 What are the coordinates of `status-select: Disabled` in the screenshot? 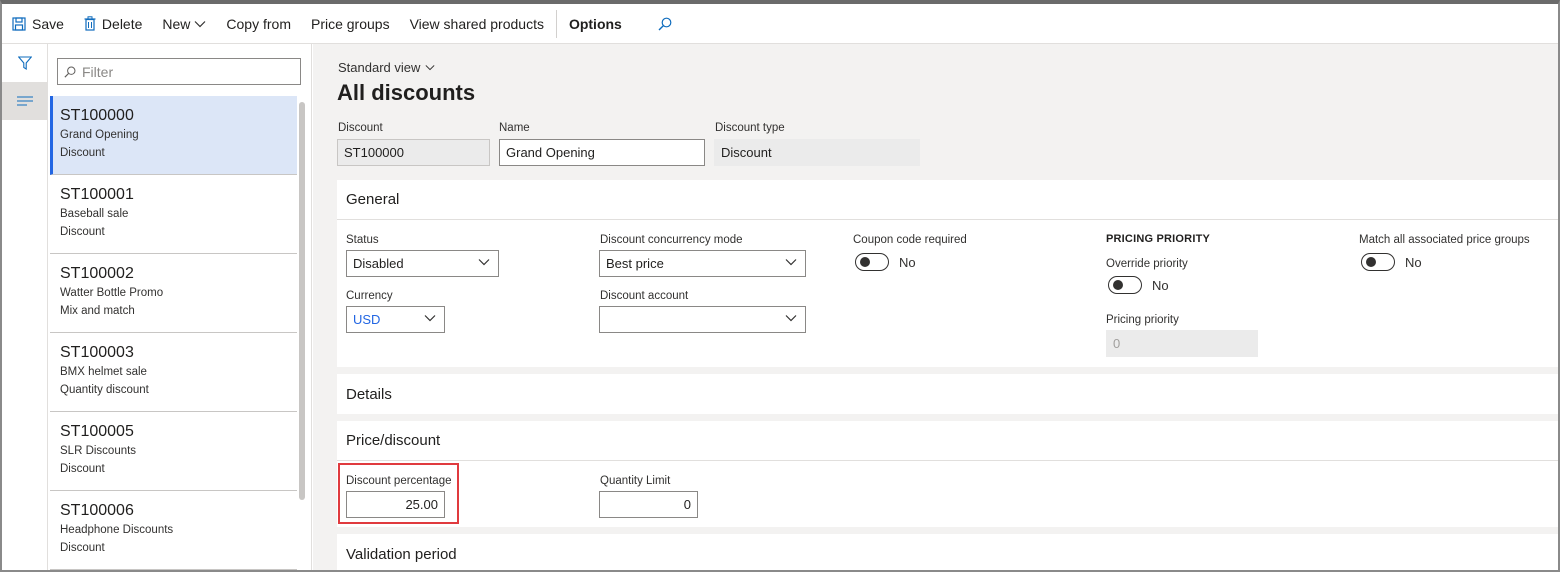 It's located at (422, 263).